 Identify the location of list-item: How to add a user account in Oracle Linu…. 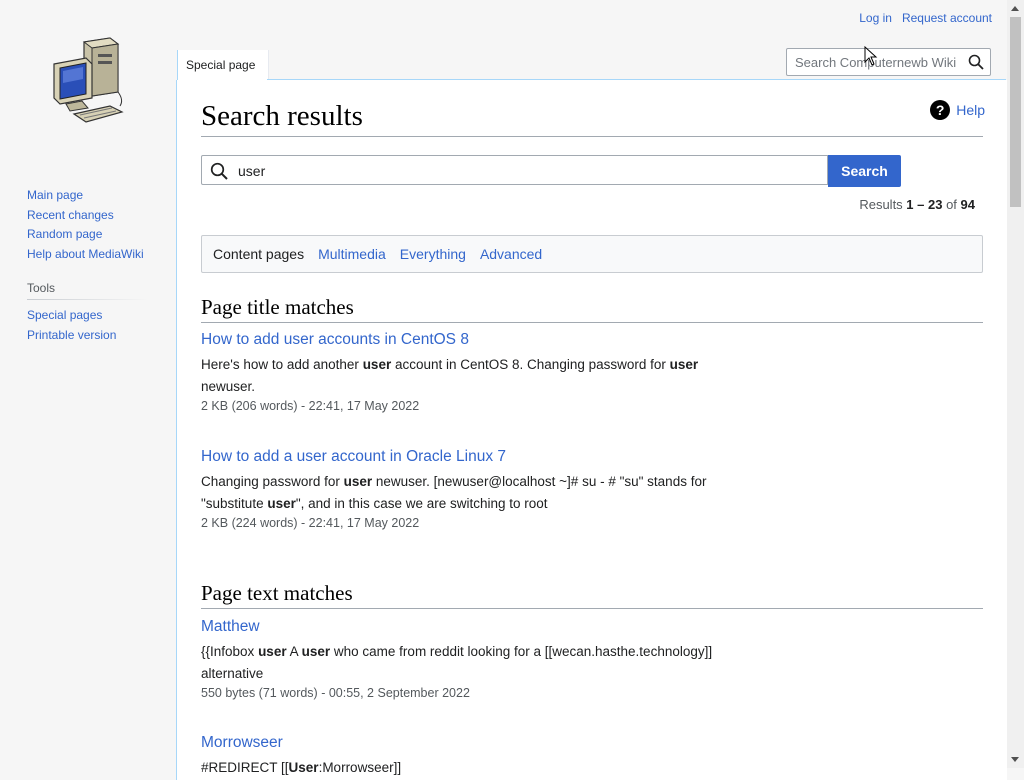
(471, 489).